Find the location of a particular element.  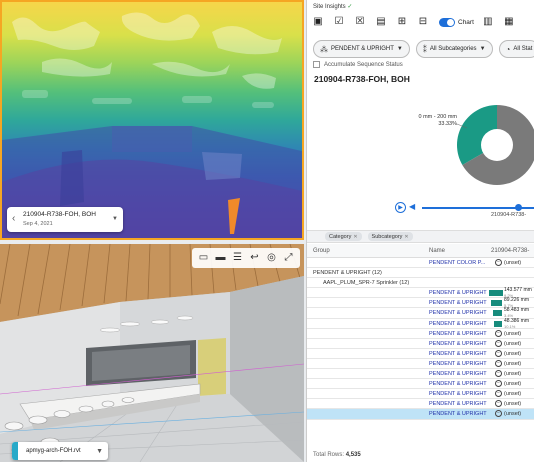

group-chip-category: Category ✕ is located at coordinates (343, 236).